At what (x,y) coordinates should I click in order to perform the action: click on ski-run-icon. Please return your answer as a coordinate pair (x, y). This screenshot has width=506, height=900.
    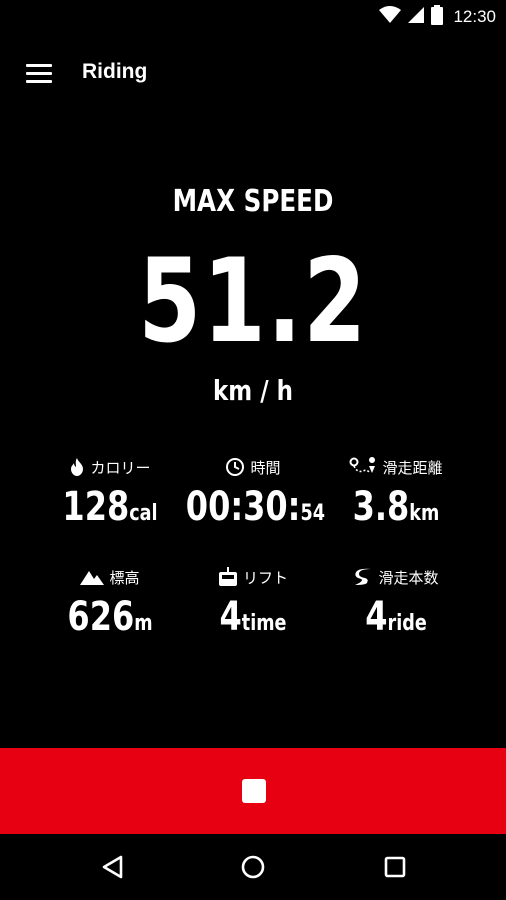
    Looking at the image, I should click on (363, 577).